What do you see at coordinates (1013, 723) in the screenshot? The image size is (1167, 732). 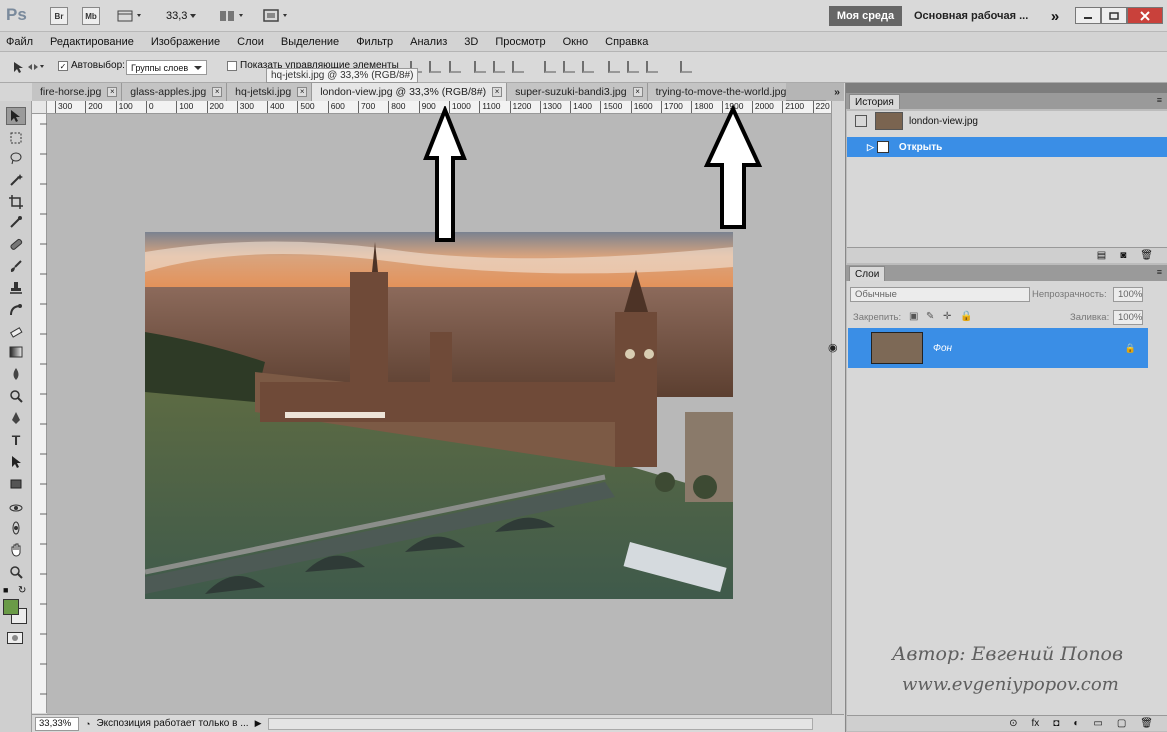 I see `link-layers-icon: ⊙` at bounding box center [1013, 723].